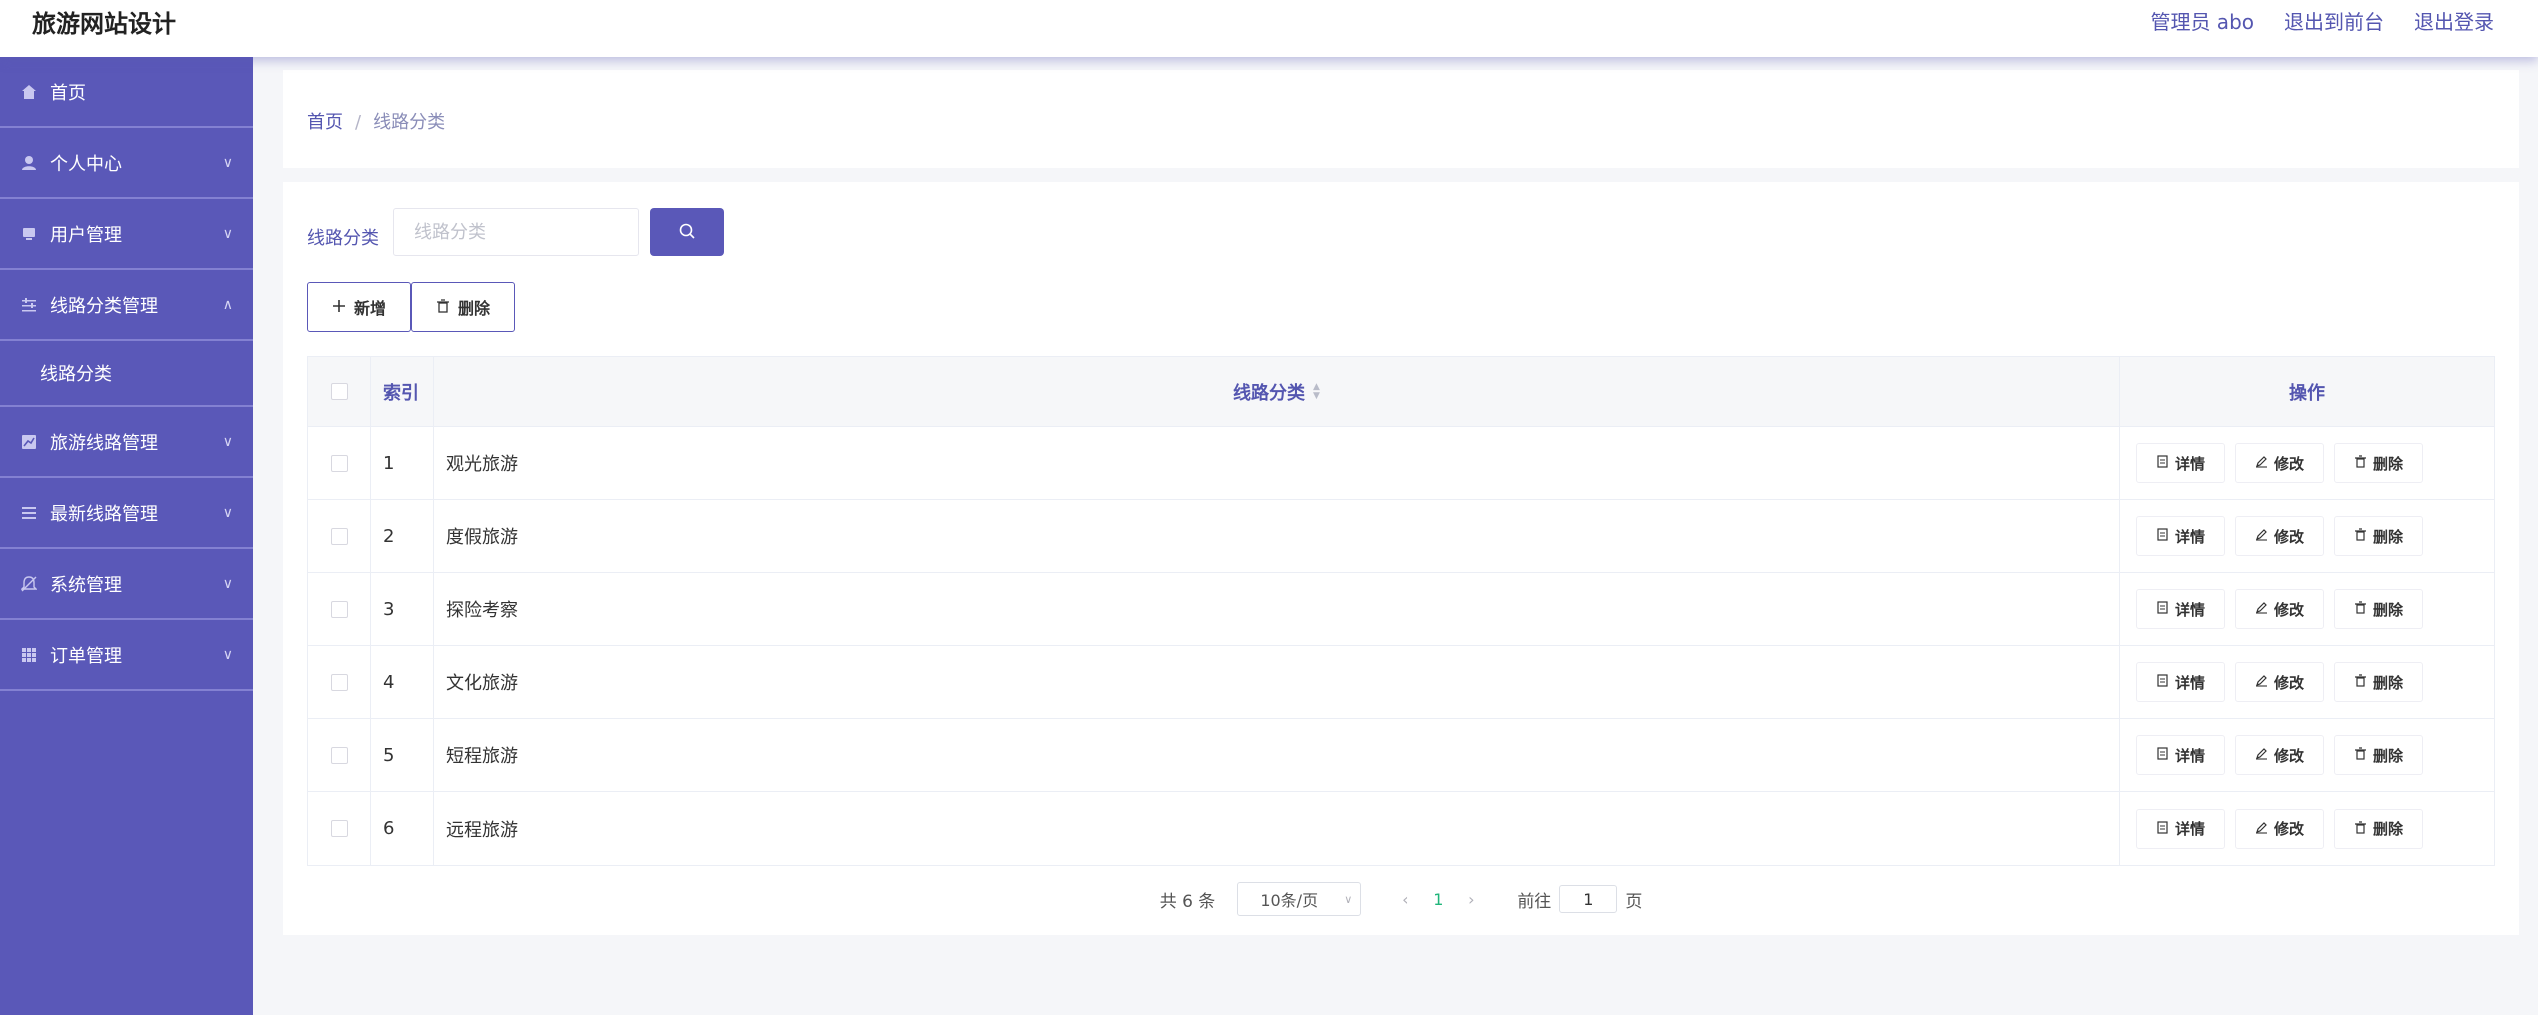  What do you see at coordinates (126, 584) in the screenshot?
I see `sidebar-item-system: 系统管理 ∨` at bounding box center [126, 584].